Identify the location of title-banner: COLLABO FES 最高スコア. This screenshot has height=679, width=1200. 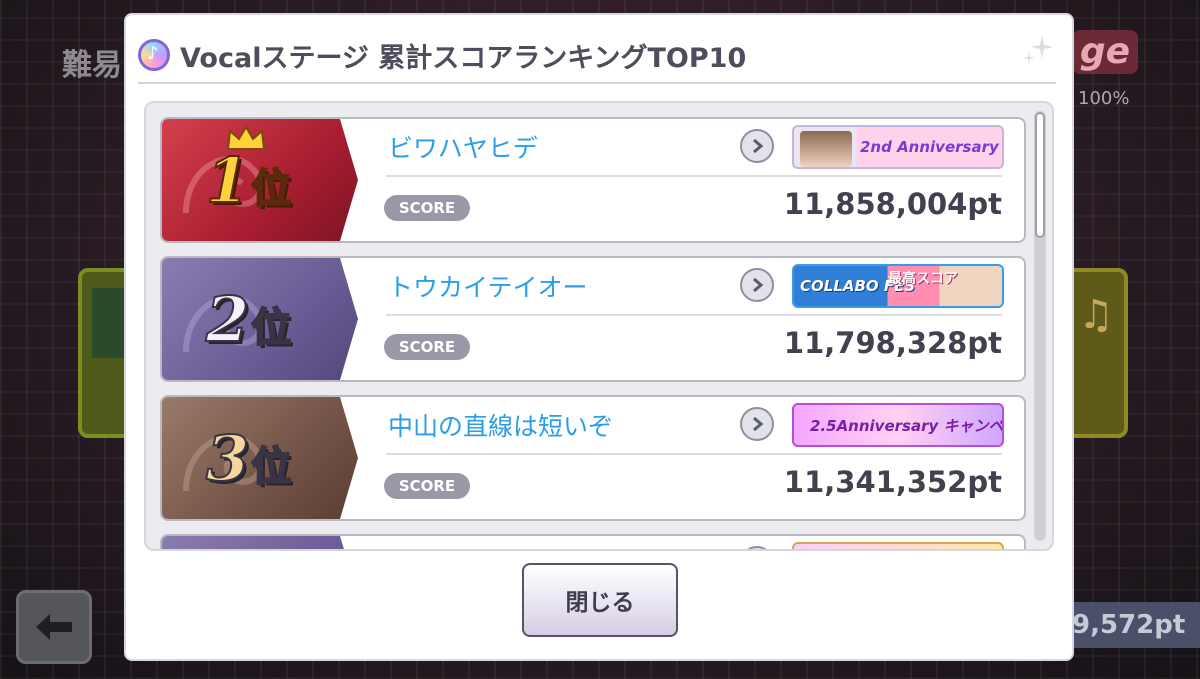
(898, 286).